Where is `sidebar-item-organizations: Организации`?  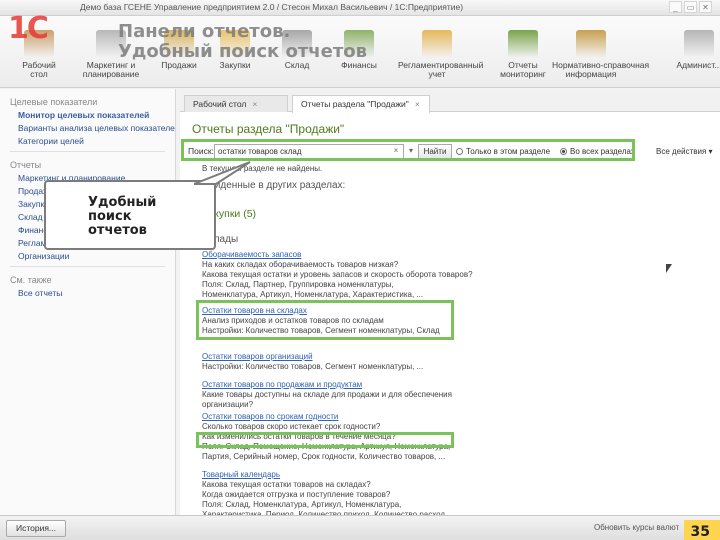 sidebar-item-organizations: Организации is located at coordinates (87, 256).